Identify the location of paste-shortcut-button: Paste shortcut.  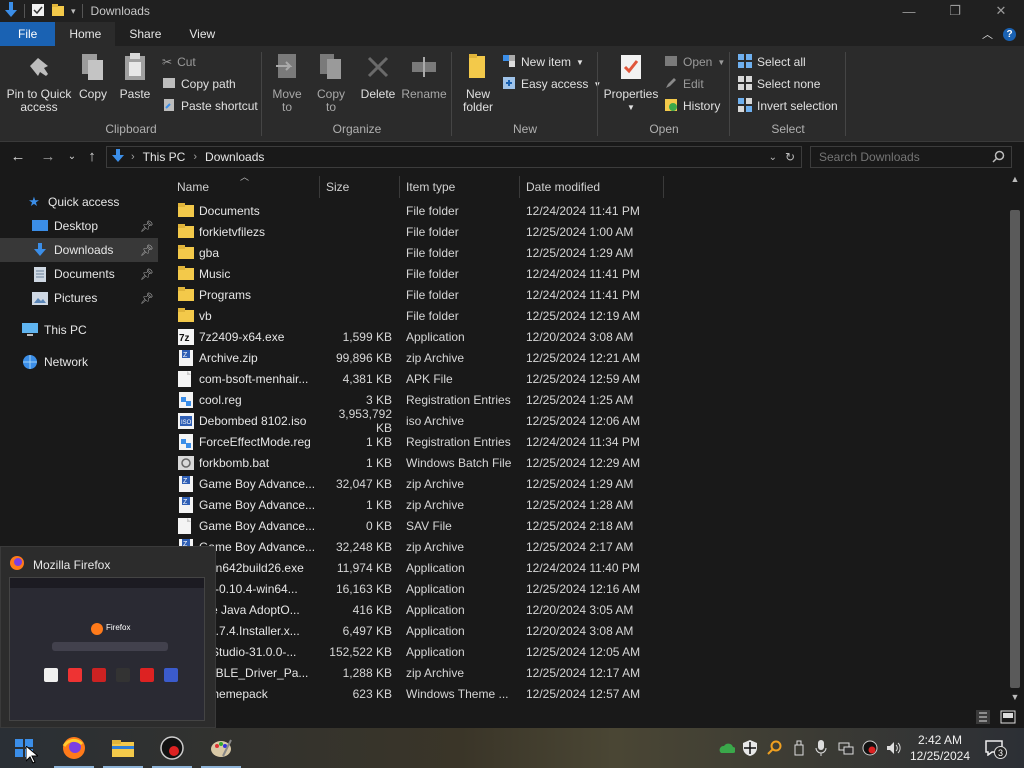
(210, 106).